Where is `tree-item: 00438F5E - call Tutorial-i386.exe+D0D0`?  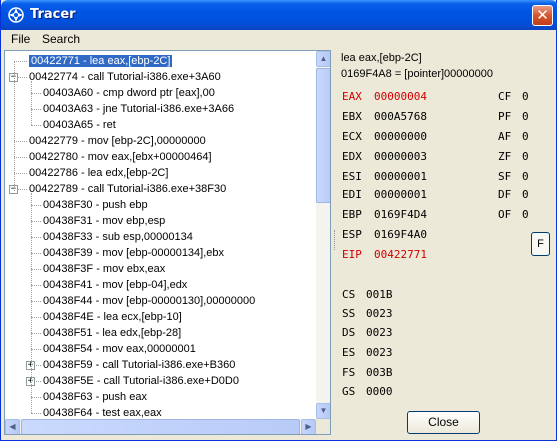
tree-item: 00438F5E - call Tutorial-i386.exe+D0D0 is located at coordinates (141, 381).